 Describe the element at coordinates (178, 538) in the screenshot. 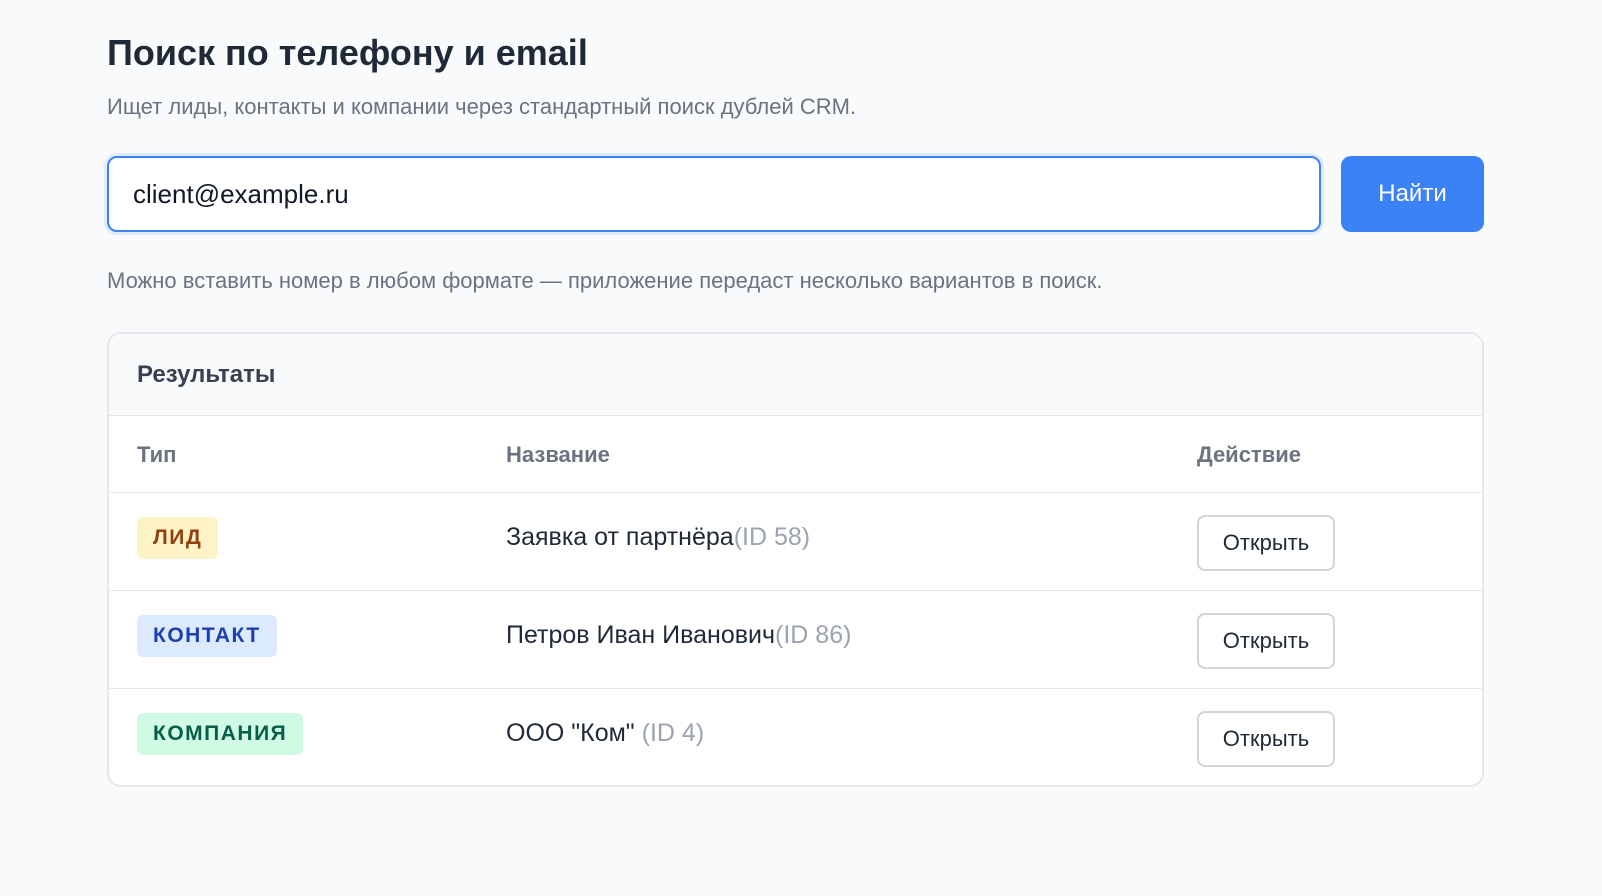

I see `type-badge-lead: ЛИД` at that location.